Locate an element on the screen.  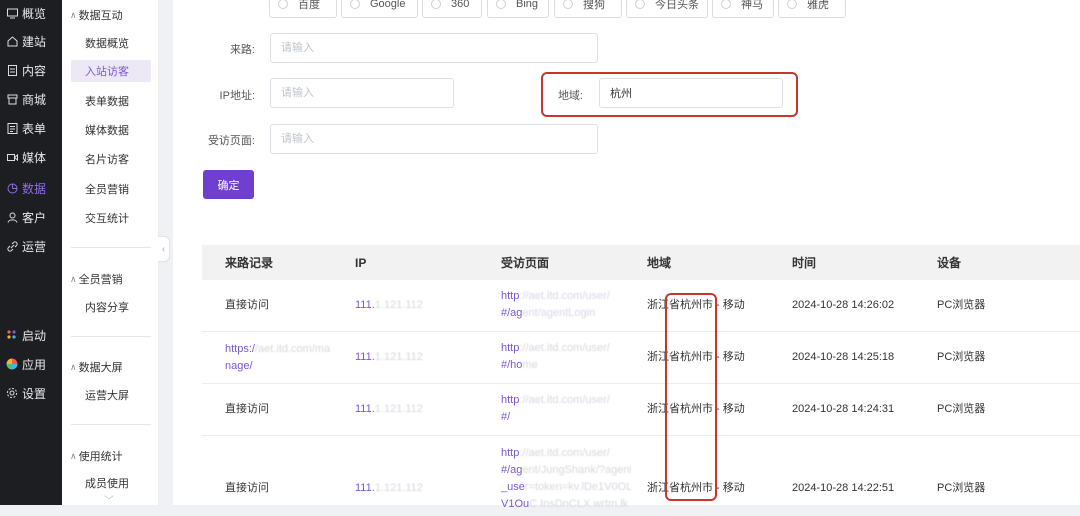
column-header: 时间 is located at coordinates (804, 263).